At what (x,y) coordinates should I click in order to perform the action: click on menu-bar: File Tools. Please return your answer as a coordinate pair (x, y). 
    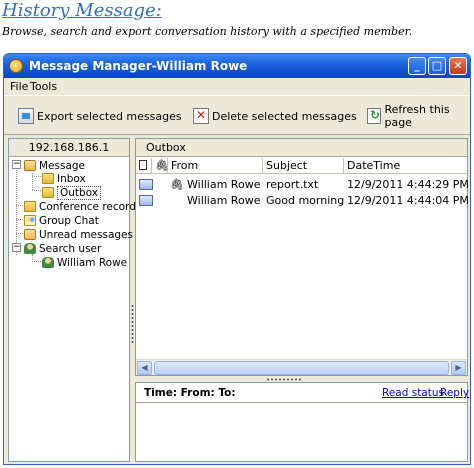
    Looking at the image, I should click on (237, 86).